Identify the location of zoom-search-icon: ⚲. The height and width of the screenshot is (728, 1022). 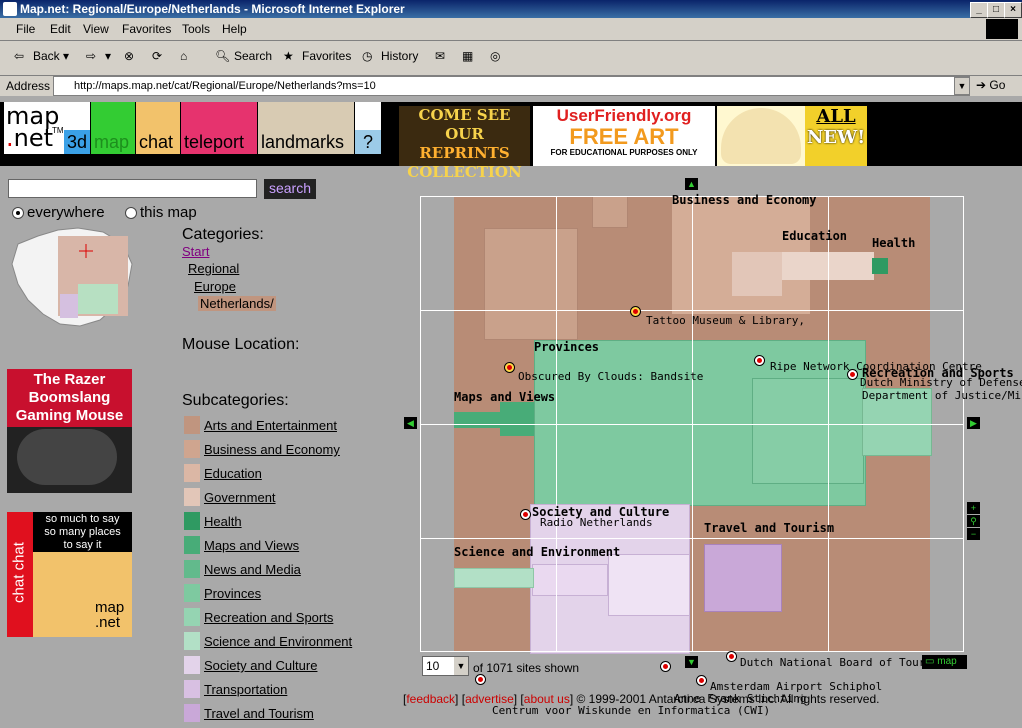
(973, 521).